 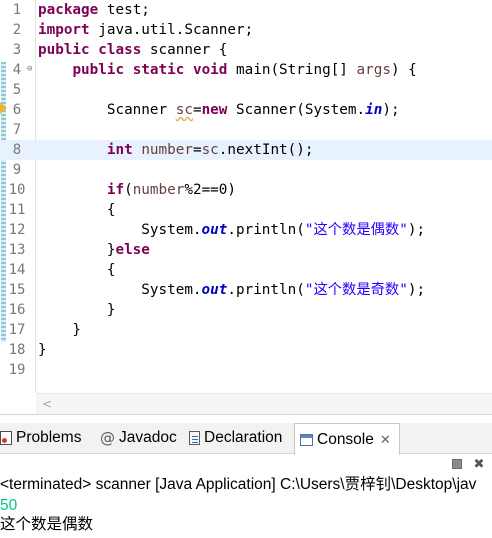 I want to click on code-line: 6 Scanner sc=new Scanner(System.in);, so click(x=246, y=110).